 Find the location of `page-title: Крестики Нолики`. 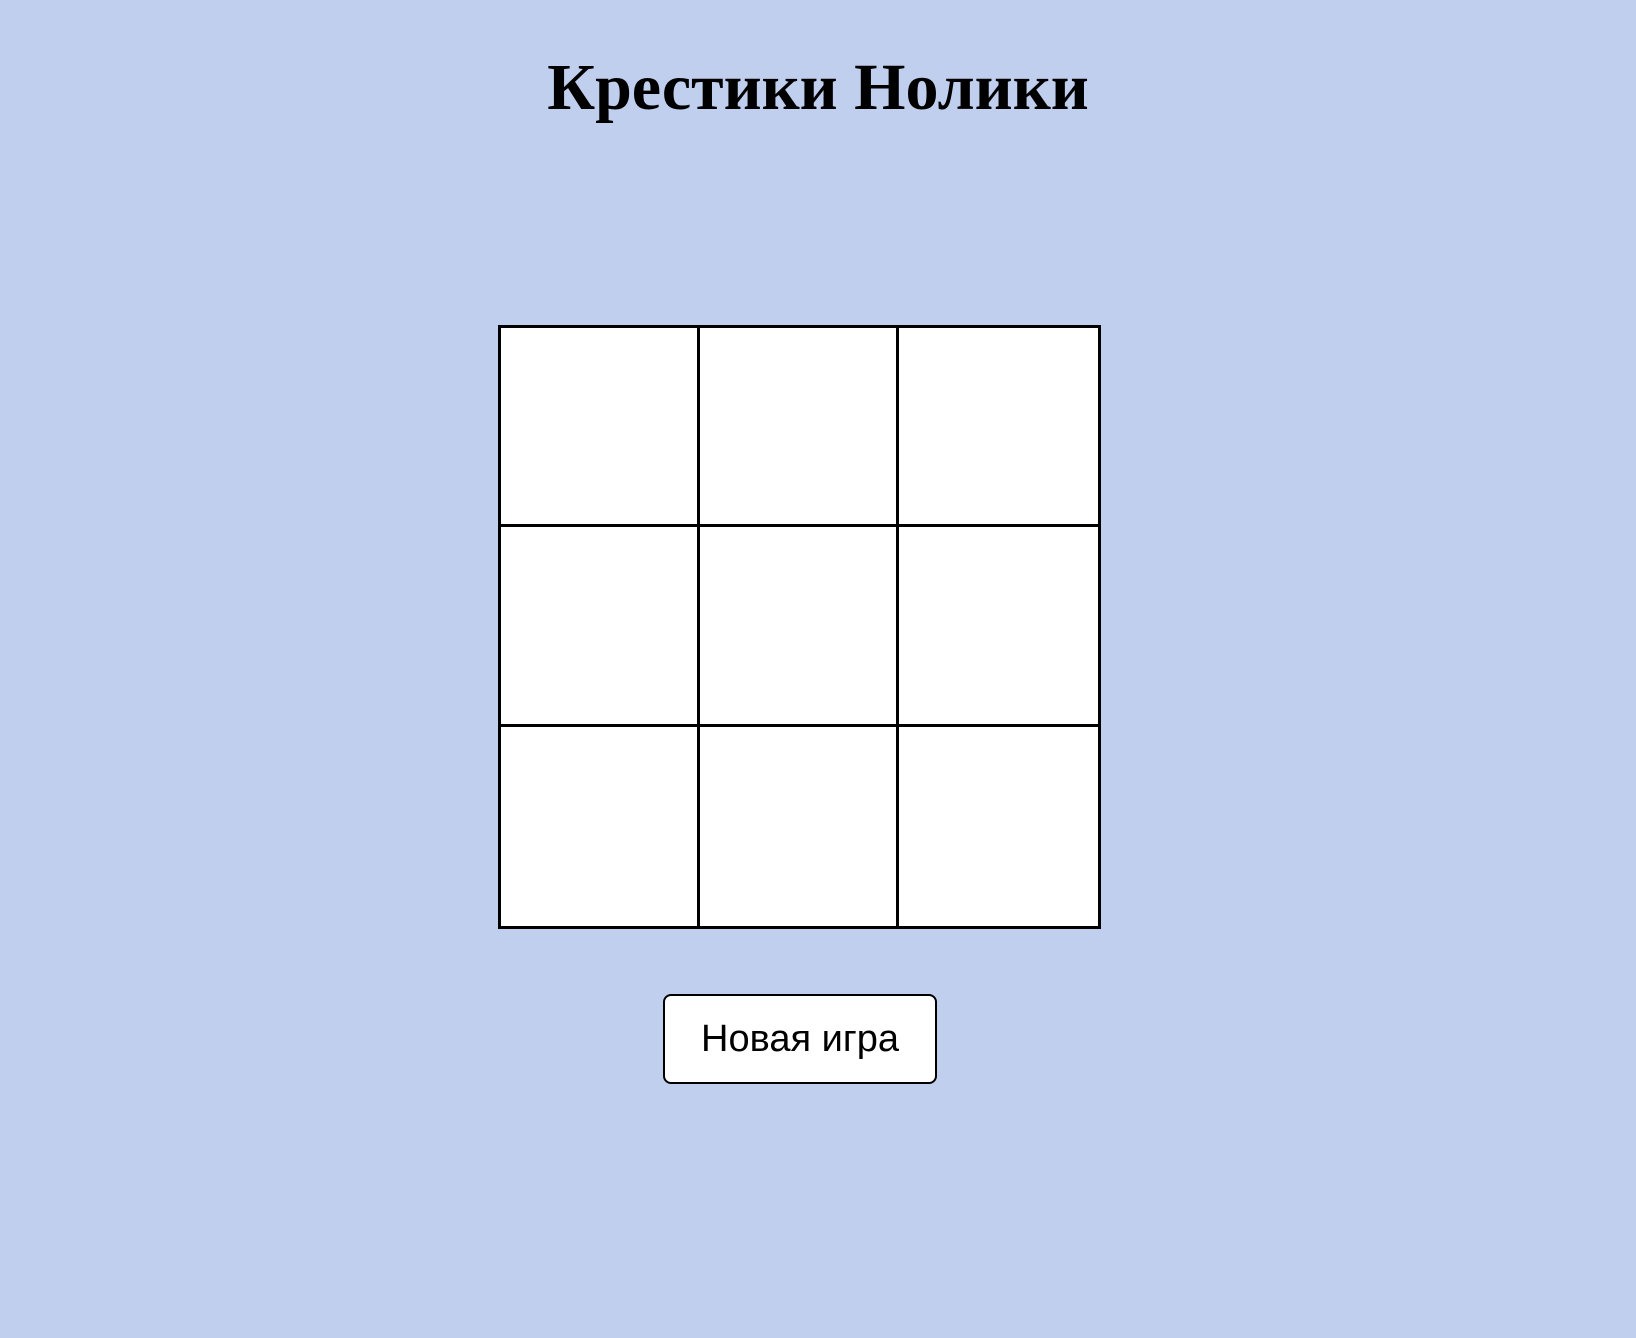

page-title: Крестики Нолики is located at coordinates (818, 87).